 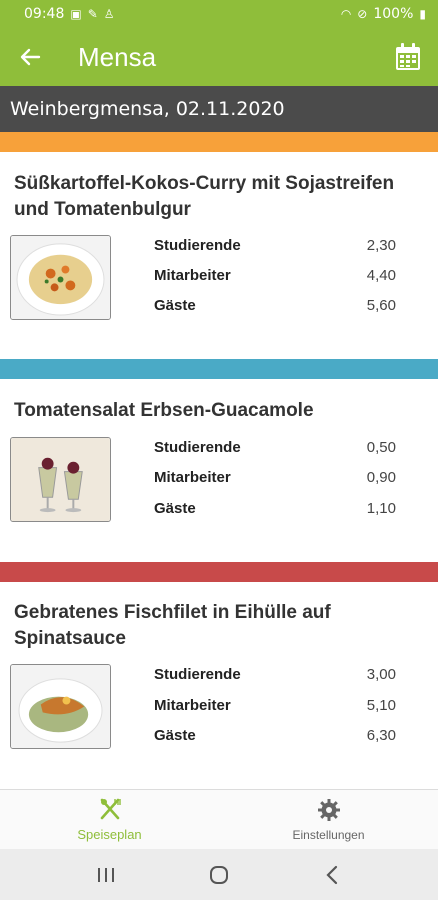 I want to click on arrow-left-icon, so click(x=30, y=57).